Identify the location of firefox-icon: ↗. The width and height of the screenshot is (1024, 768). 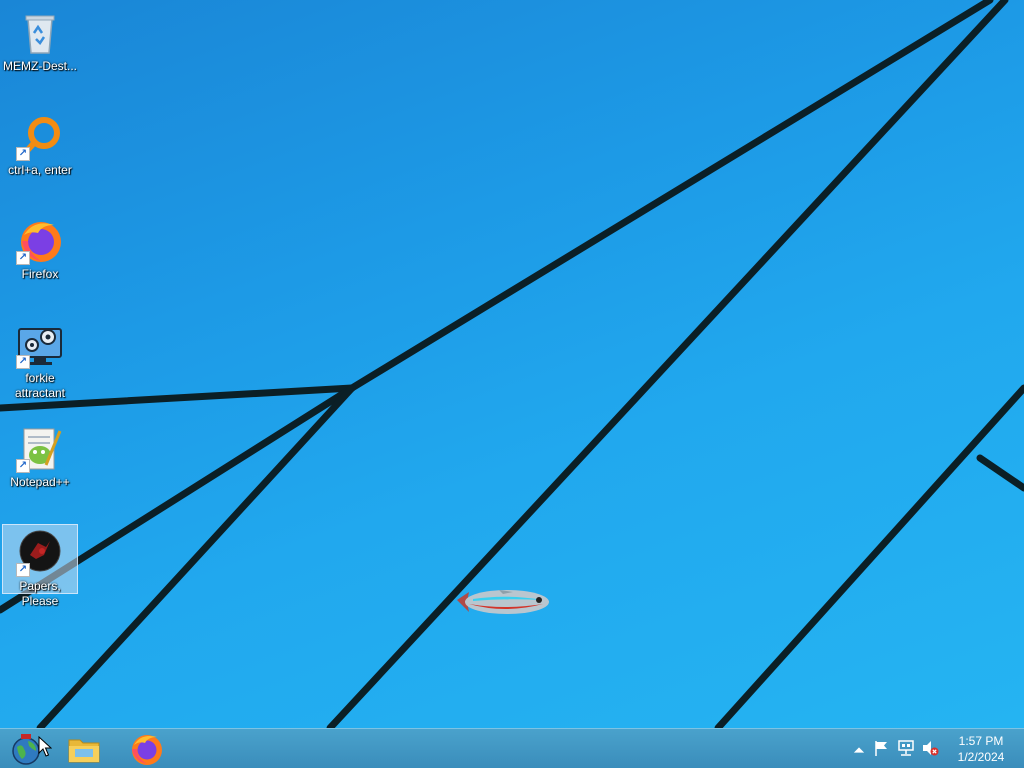
(40, 241).